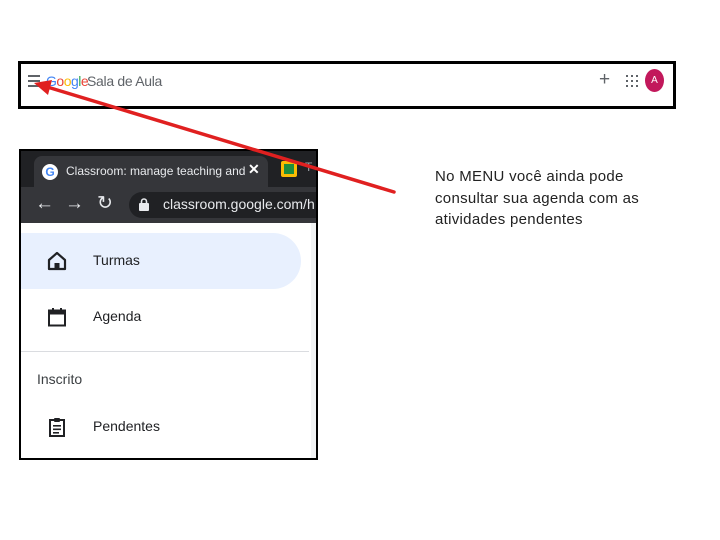  What do you see at coordinates (126, 426) in the screenshot?
I see `menu-item-label: Pendentes` at bounding box center [126, 426].